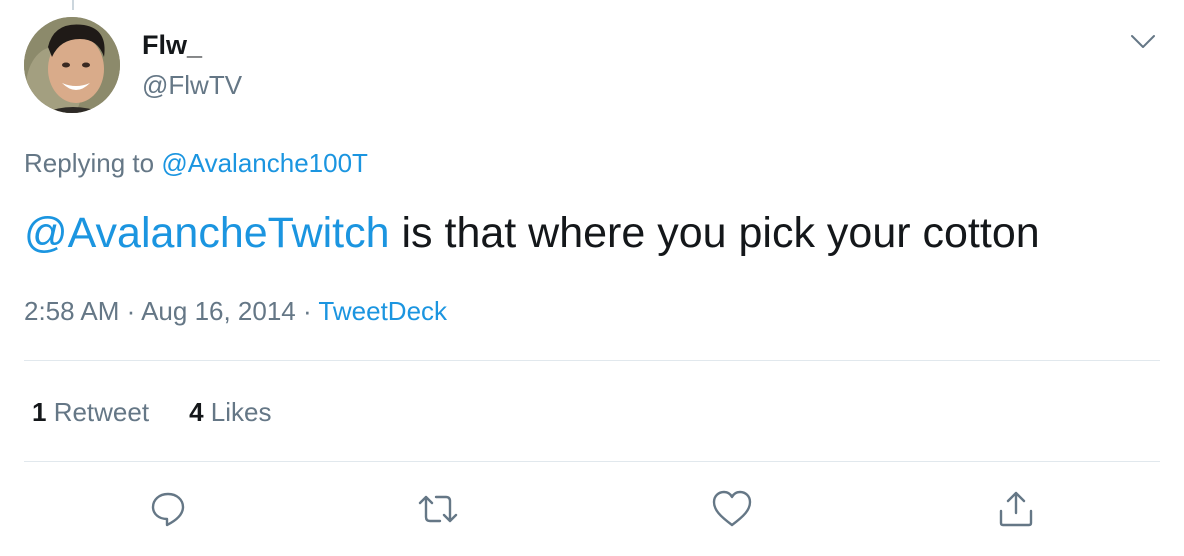 The image size is (1184, 556). What do you see at coordinates (218, 311) in the screenshot?
I see `tweet-date: Aug 16, 2014` at bounding box center [218, 311].